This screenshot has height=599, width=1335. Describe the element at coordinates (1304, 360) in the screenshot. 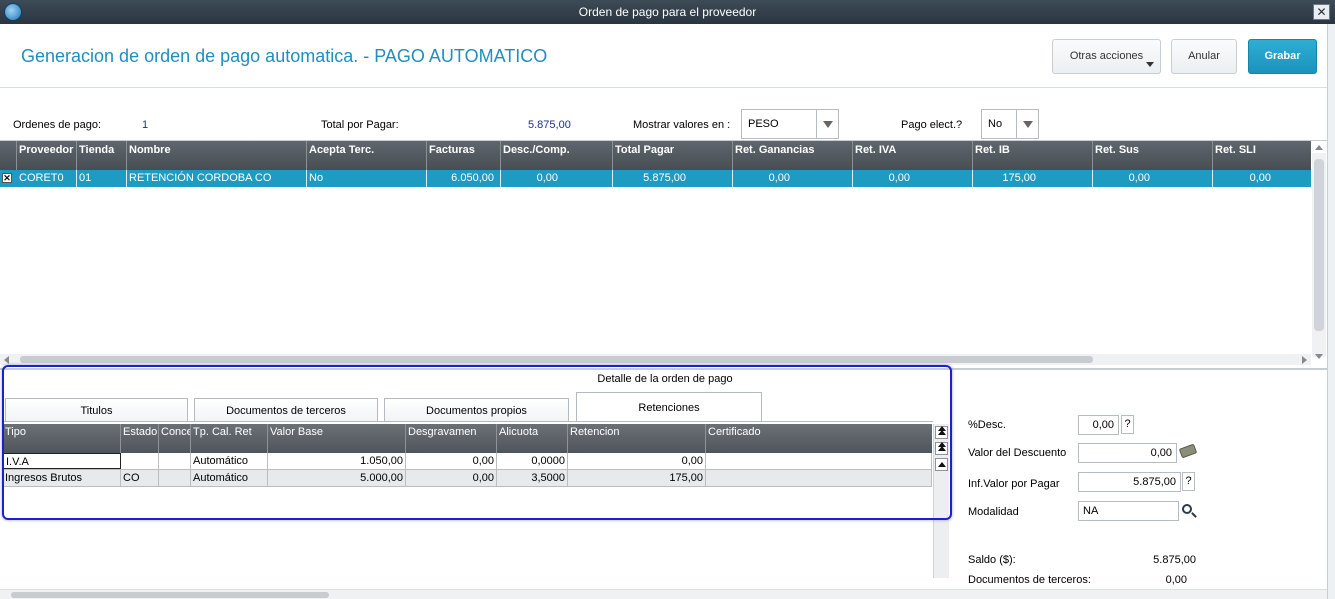

I see `scroll-right-icon` at that location.